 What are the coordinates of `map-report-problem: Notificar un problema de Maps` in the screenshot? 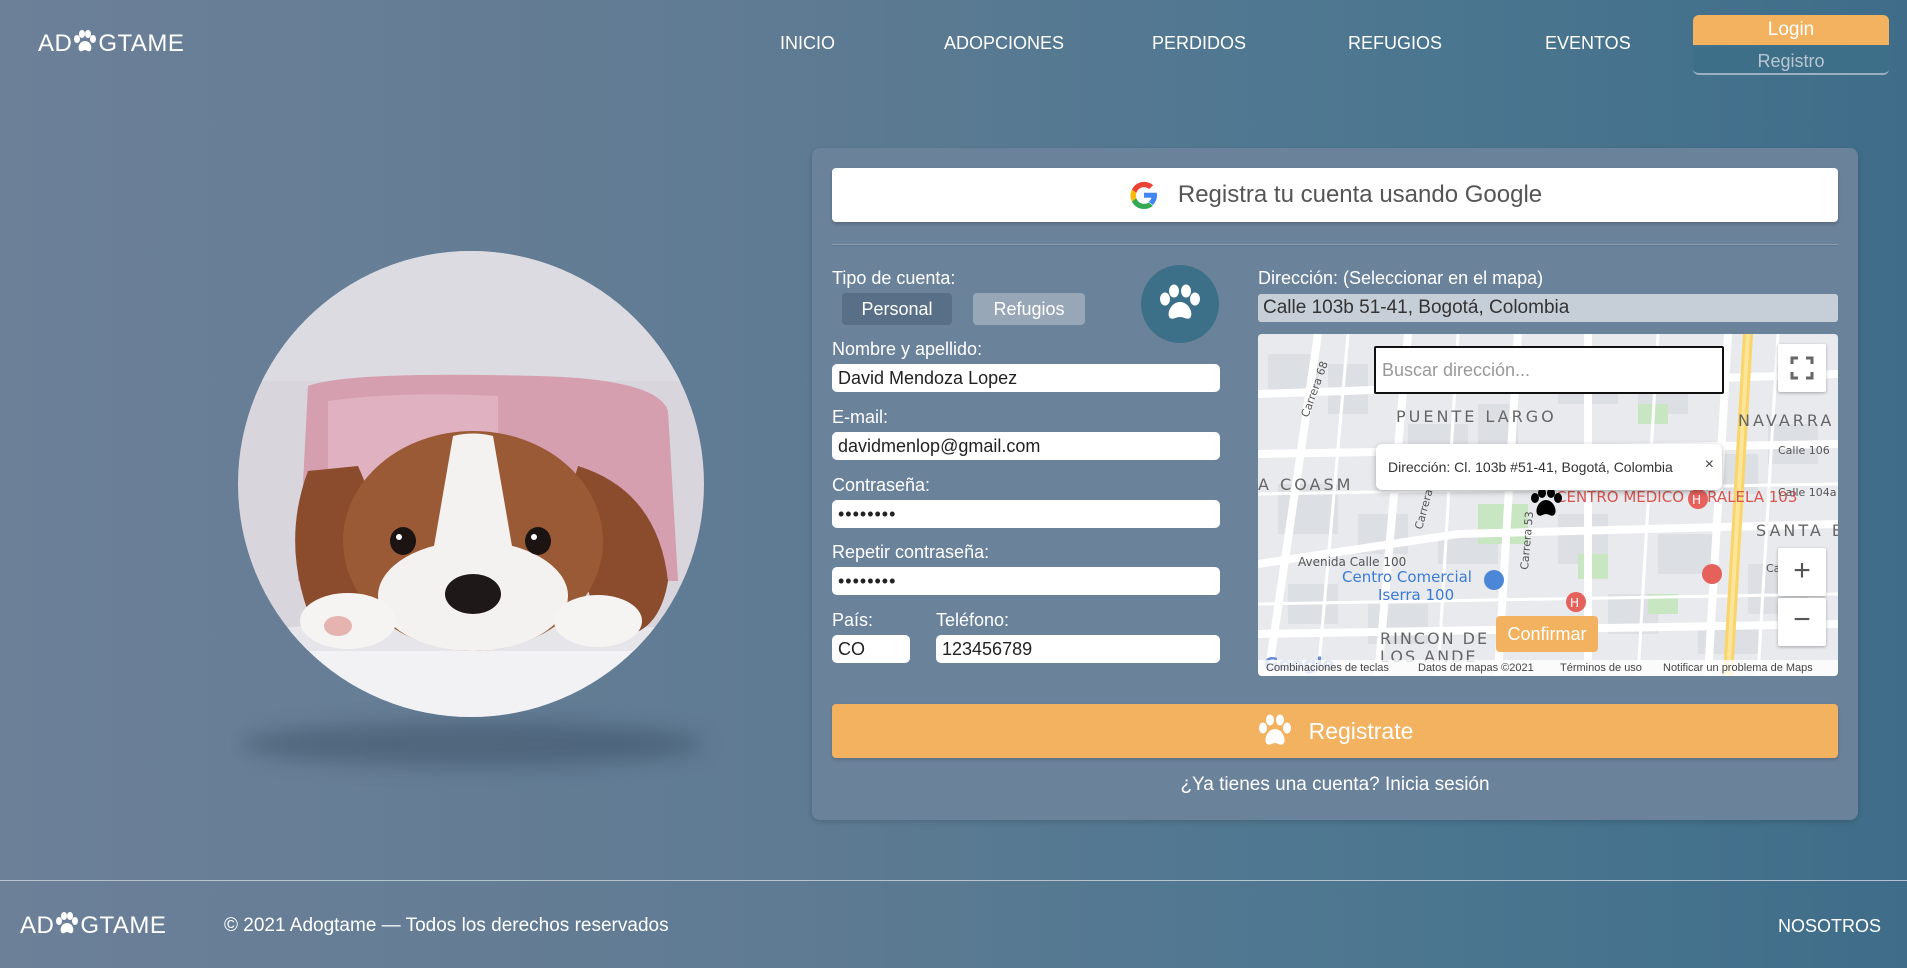 It's located at (1738, 668).